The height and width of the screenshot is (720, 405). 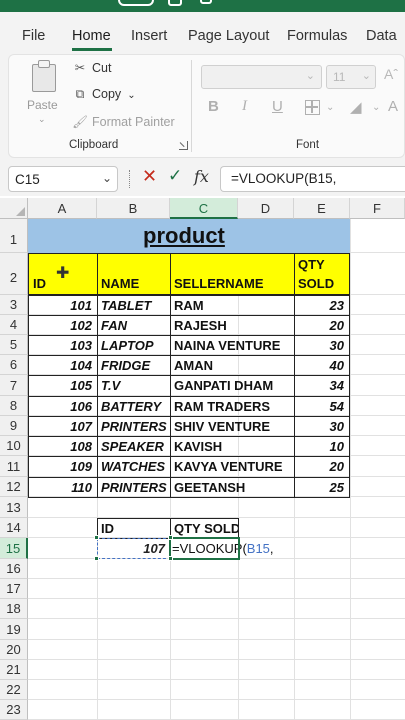 I want to click on header-name-cell: NAME, so click(x=134, y=274).